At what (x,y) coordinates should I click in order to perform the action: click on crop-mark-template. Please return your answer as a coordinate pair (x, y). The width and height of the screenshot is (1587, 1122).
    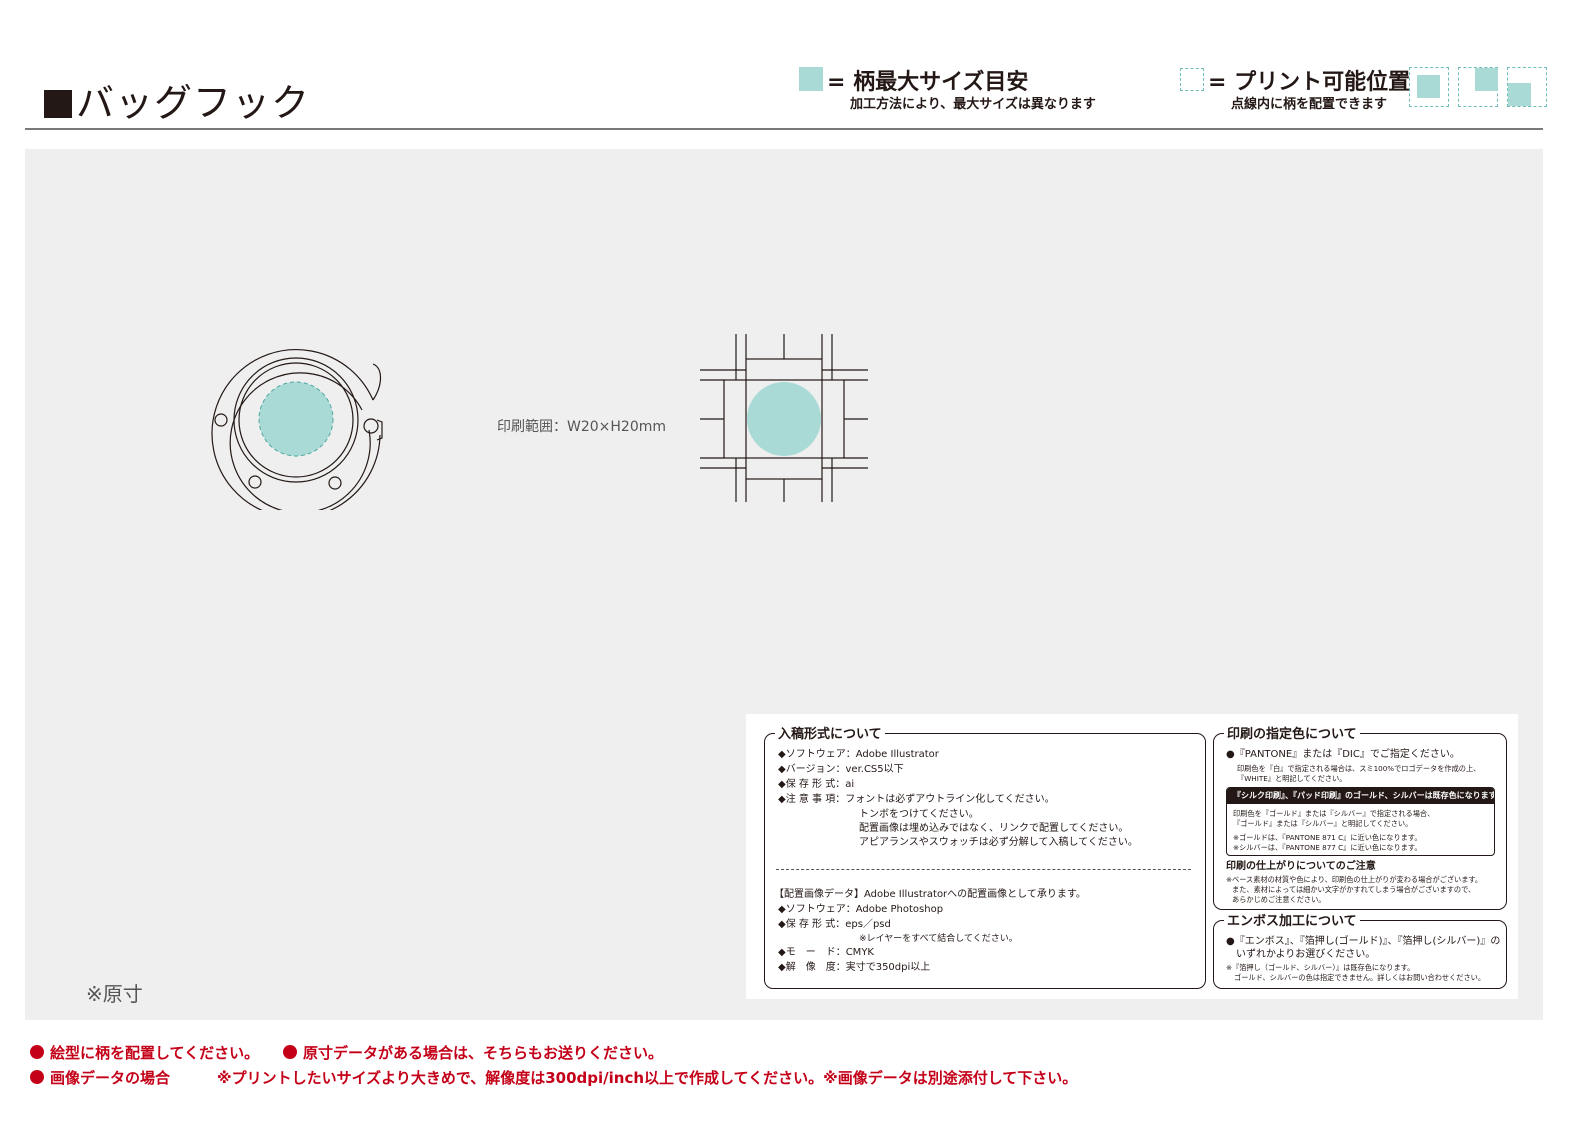
    Looking at the image, I should click on (784, 418).